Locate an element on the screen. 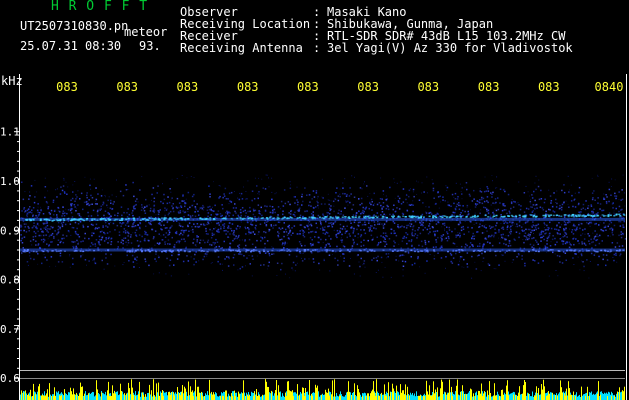  antenna-value: 3el Yagi(V) Az 330 for Vladivostok is located at coordinates (450, 48).